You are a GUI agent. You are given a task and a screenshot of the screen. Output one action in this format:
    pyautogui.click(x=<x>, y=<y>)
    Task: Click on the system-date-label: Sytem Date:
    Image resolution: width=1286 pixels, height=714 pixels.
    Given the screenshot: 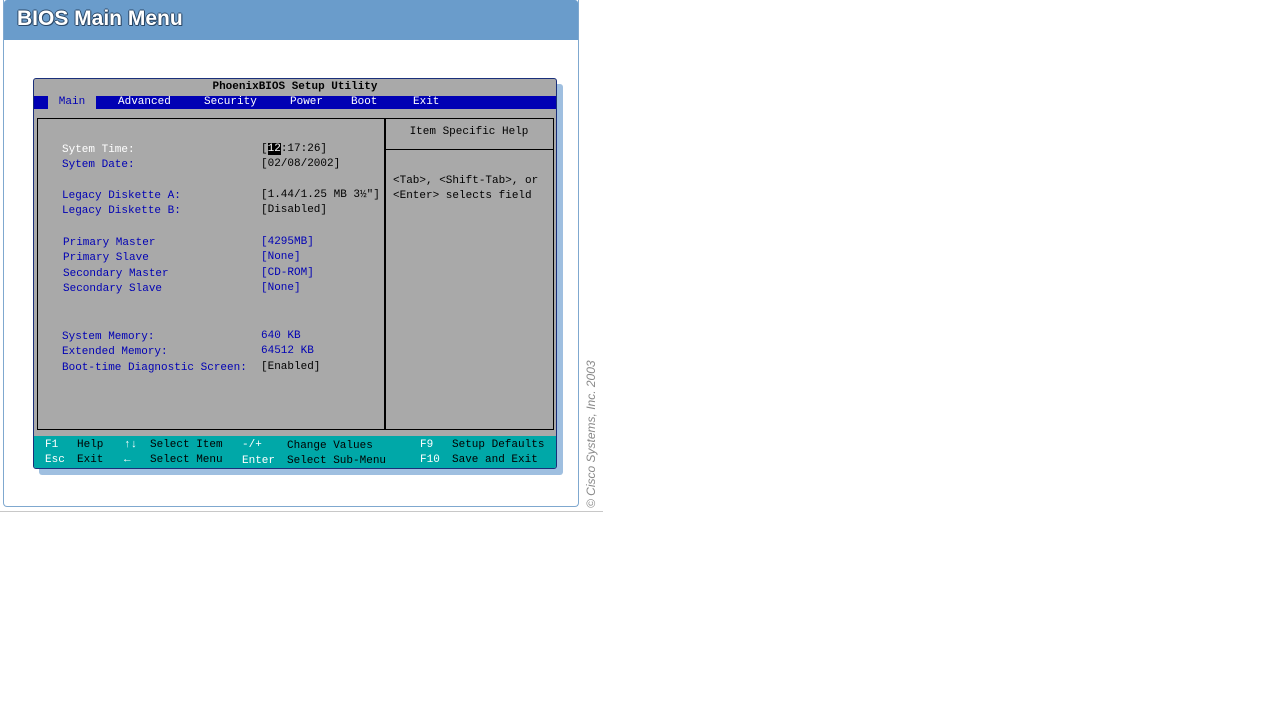 What is the action you would take?
    pyautogui.click(x=98, y=165)
    